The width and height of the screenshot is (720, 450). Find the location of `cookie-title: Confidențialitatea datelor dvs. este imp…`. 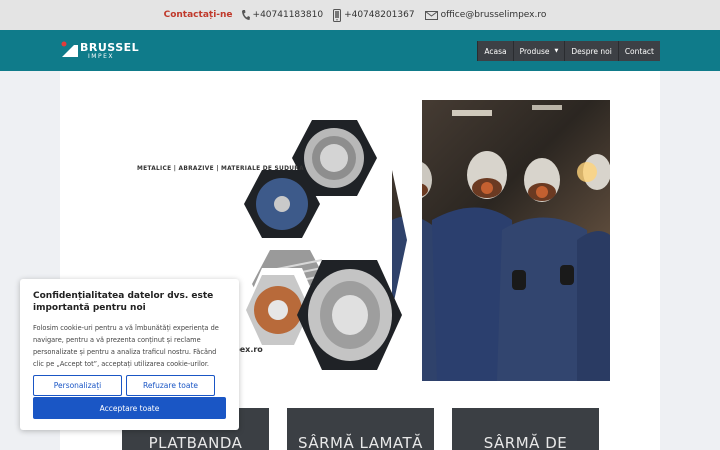

cookie-title: Confidențialitatea datelor dvs. este imp… is located at coordinates (123, 302).